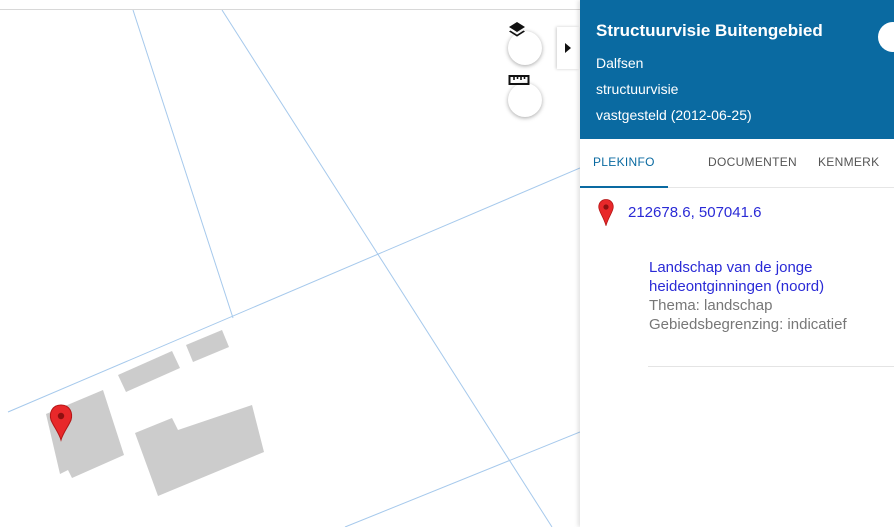  What do you see at coordinates (519, 80) in the screenshot?
I see `ruler-icon` at bounding box center [519, 80].